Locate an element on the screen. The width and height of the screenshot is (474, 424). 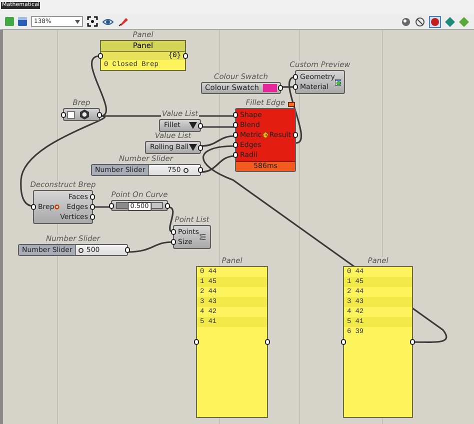
circle-icon is located at coordinates (435, 22).